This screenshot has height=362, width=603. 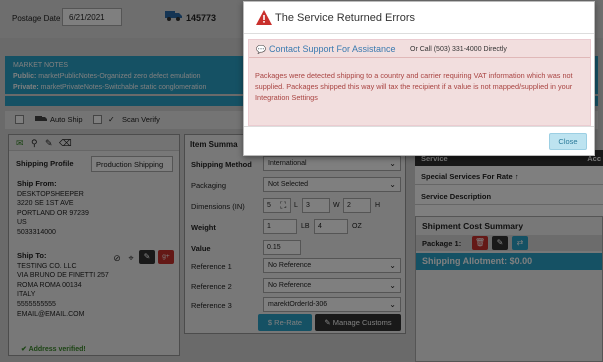 I want to click on support-phone: Or Call (503) 331-4000 Directly, so click(x=458, y=49).